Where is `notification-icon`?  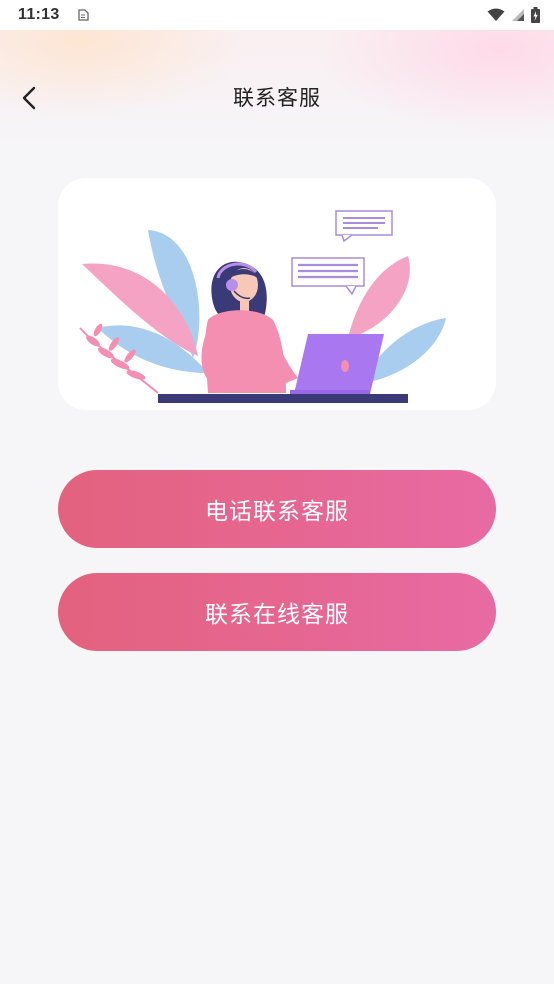 notification-icon is located at coordinates (83, 15).